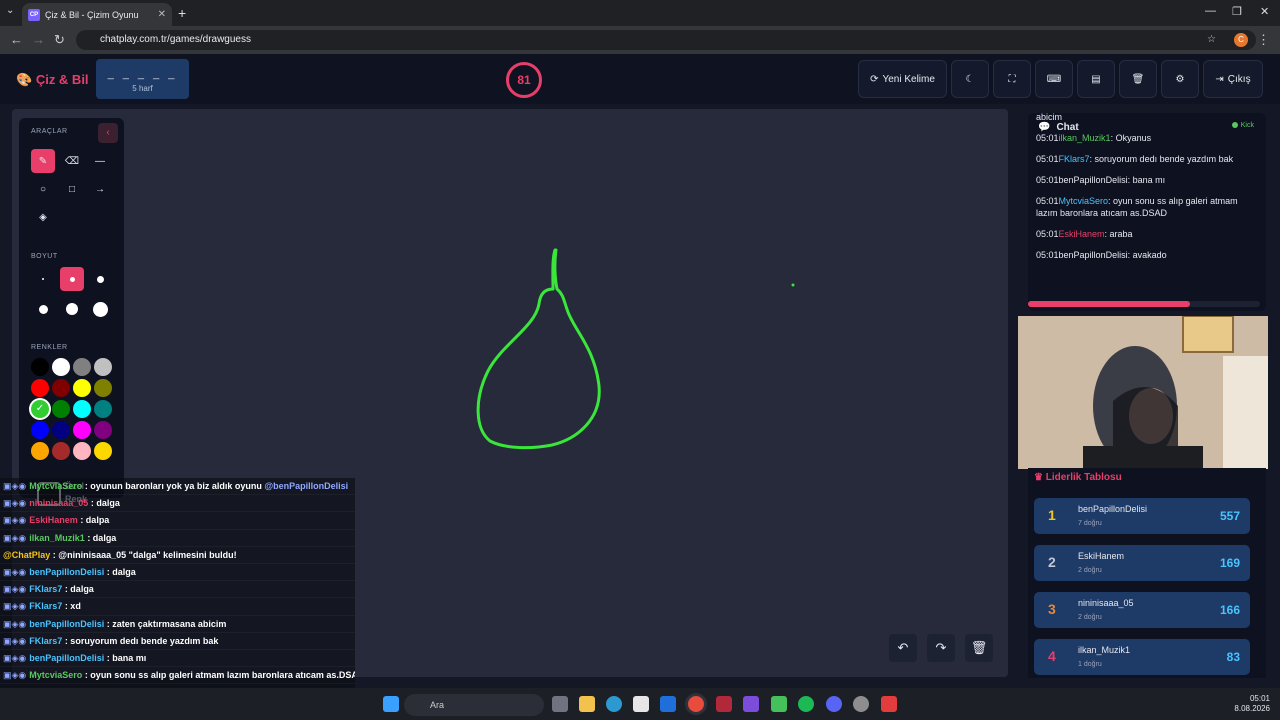 The width and height of the screenshot is (1280, 720). I want to click on chat-username: ilkan_Muzik1, so click(1085, 138).